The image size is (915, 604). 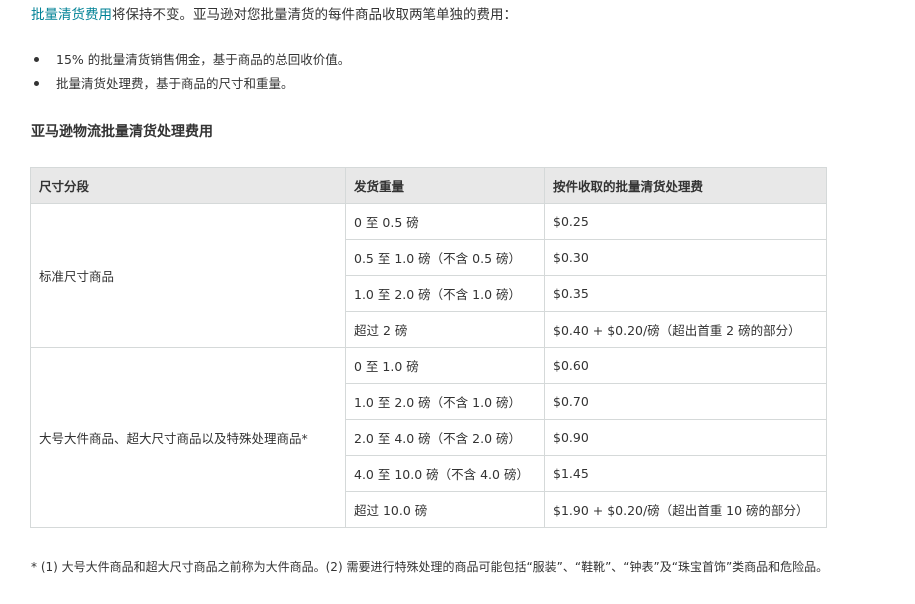 What do you see at coordinates (188, 437) in the screenshot?
I see `size-tier-cell: 大号大件商品、超大尺寸商品以及特殊处理商品*` at bounding box center [188, 437].